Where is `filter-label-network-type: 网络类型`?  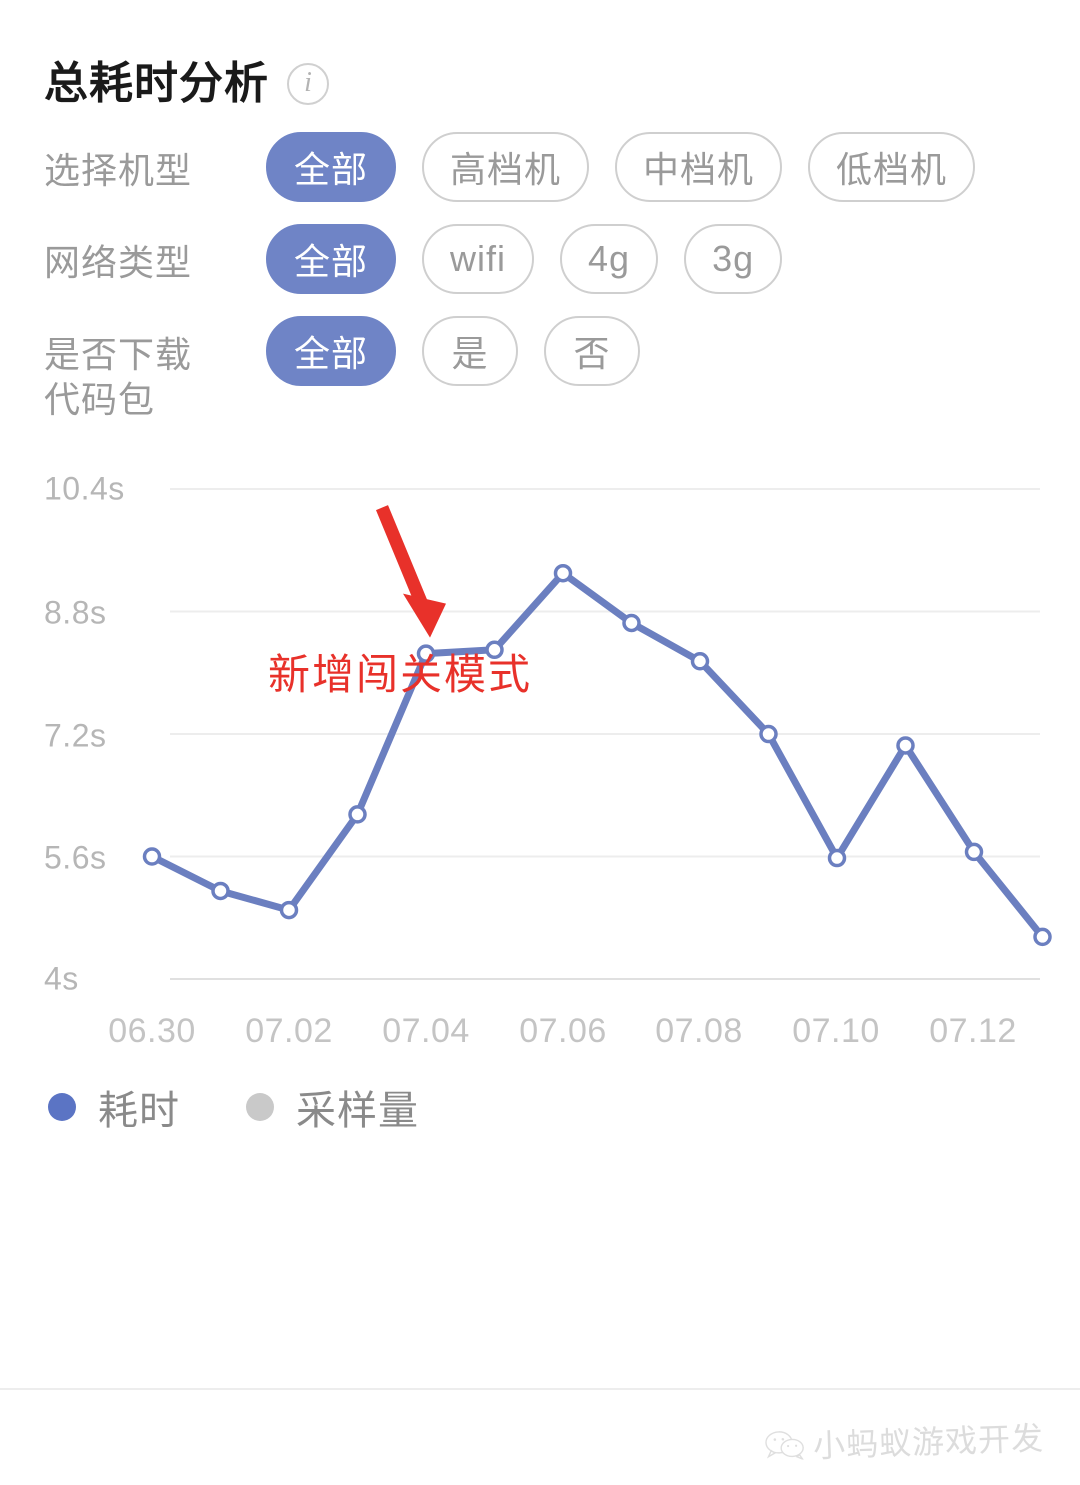
filter-label-network-type: 网络类型 is located at coordinates (155, 254).